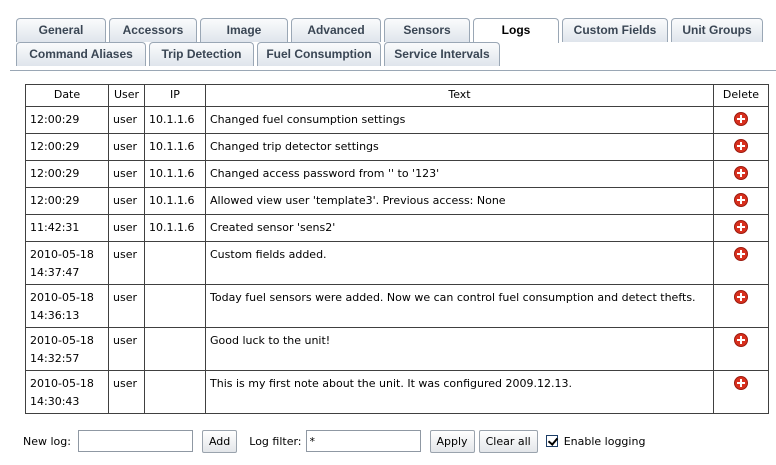 This screenshot has width=776, height=465. Describe the element at coordinates (244, 30) in the screenshot. I see `tab-image: Image` at that location.